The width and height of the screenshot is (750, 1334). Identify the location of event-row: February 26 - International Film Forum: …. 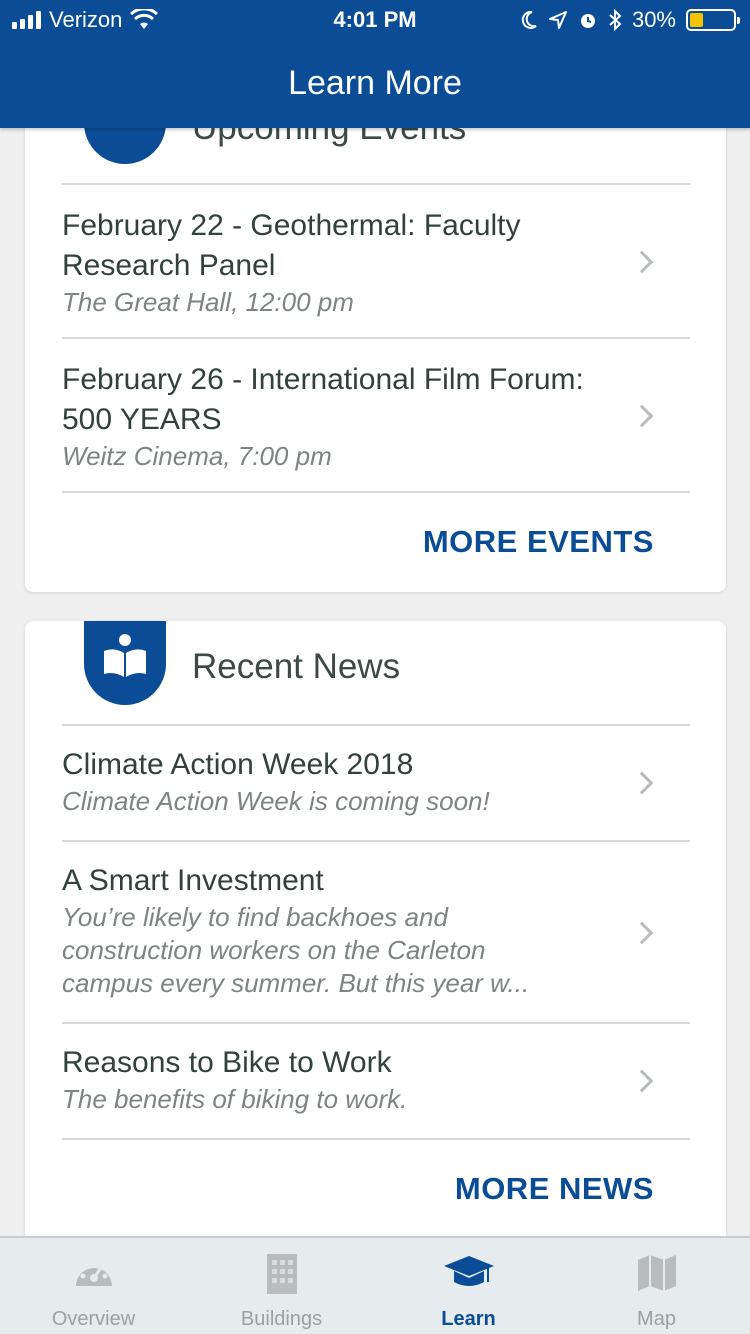
(376, 425).